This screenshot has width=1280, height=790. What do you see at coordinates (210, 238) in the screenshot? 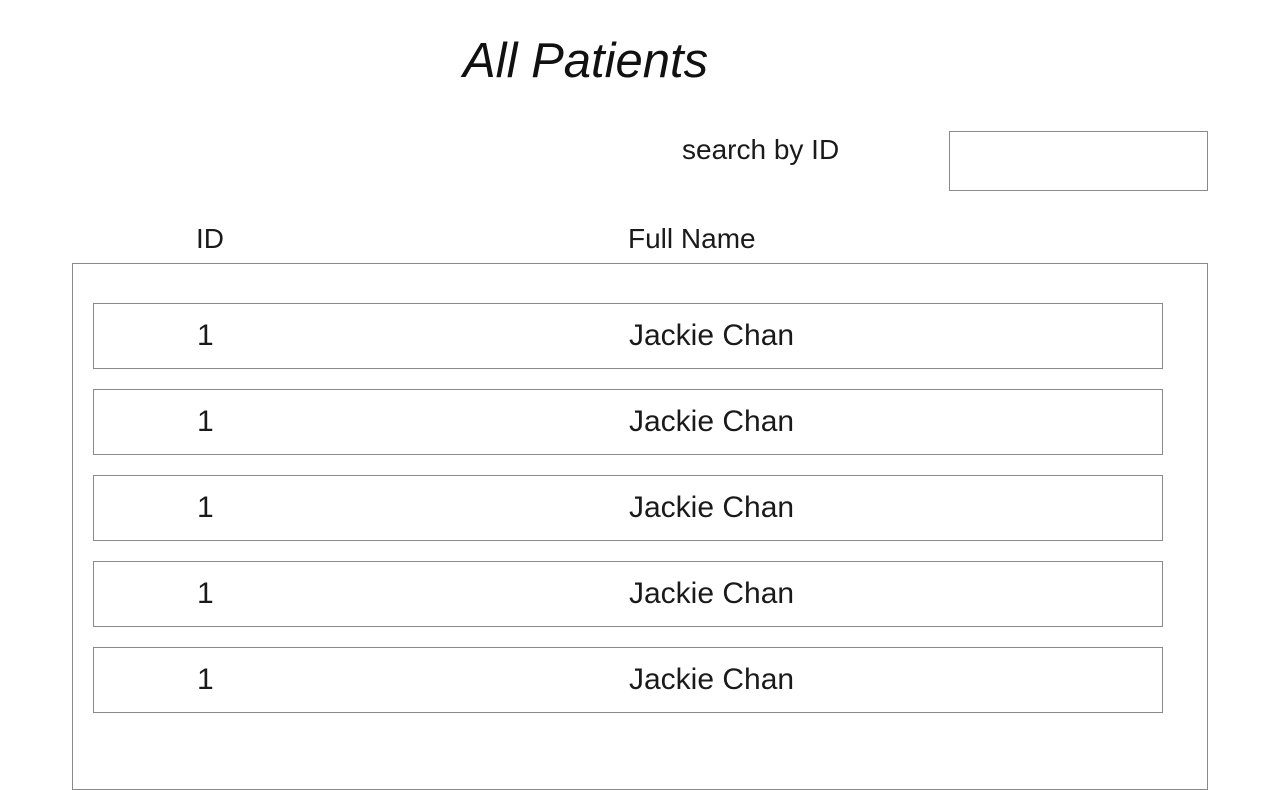
I see `column-header-id: ID` at bounding box center [210, 238].